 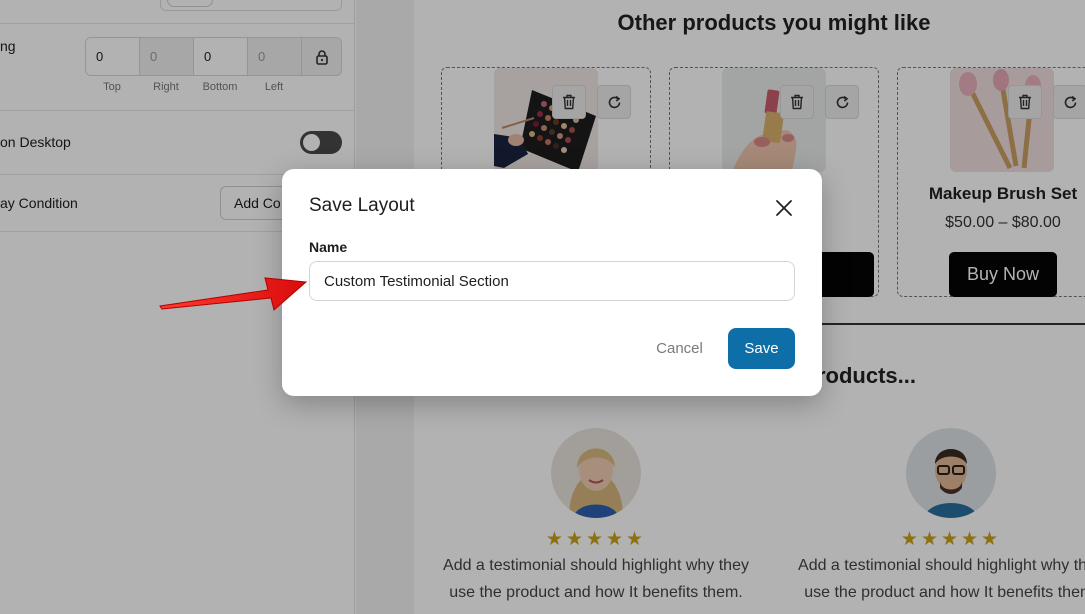 What do you see at coordinates (233, 294) in the screenshot?
I see `annotation-arrow-icon` at bounding box center [233, 294].